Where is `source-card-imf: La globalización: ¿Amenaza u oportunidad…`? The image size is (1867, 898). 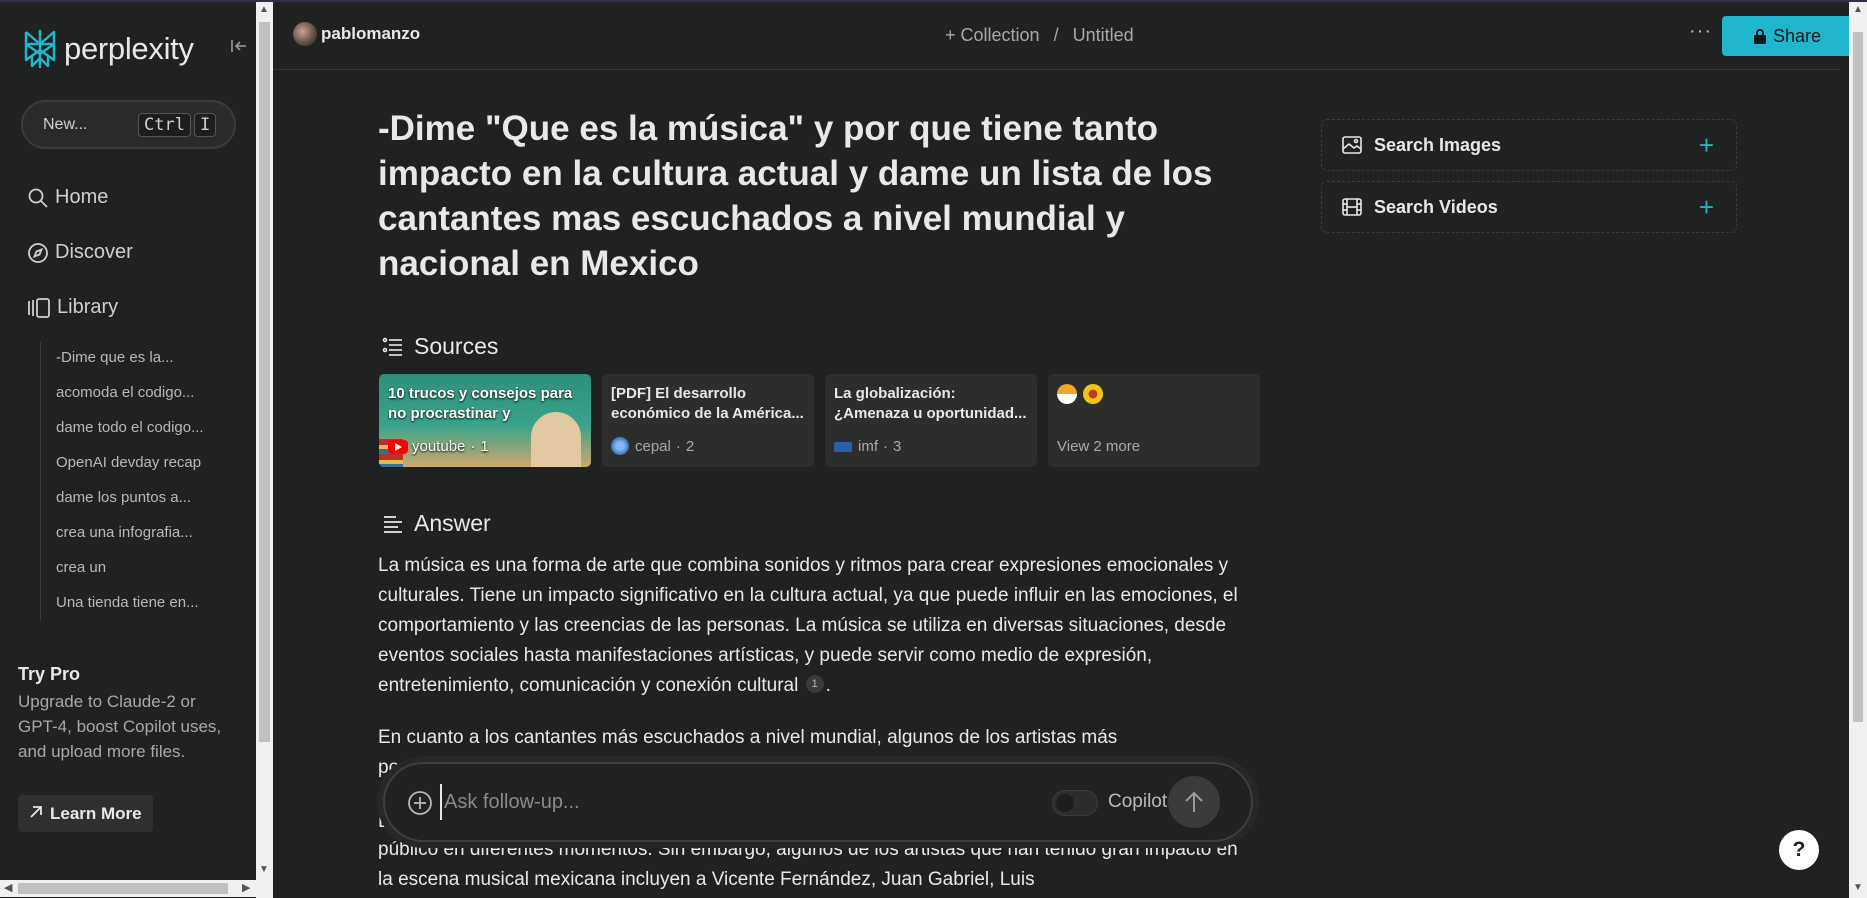 source-card-imf: La globalización: ¿Amenaza u oportunidad… is located at coordinates (931, 420).